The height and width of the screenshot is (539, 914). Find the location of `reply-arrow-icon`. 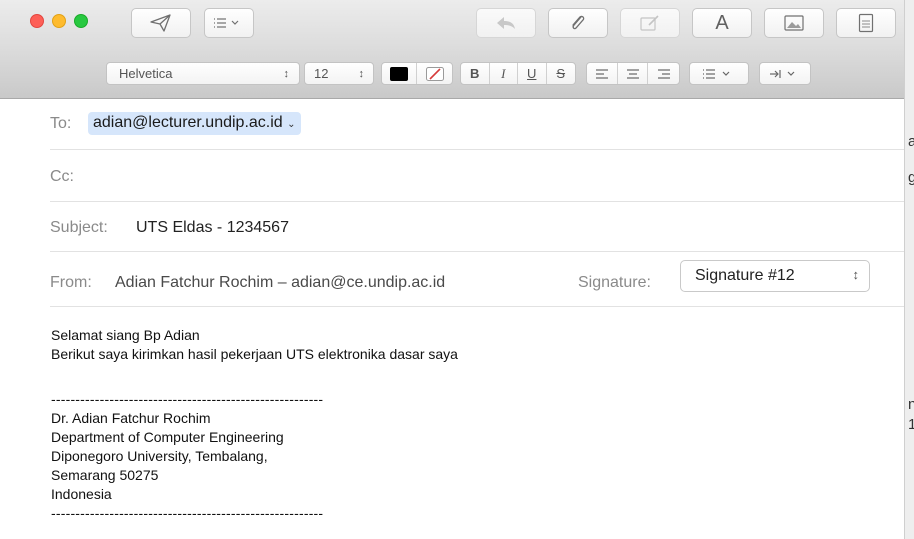

reply-arrow-icon is located at coordinates (506, 23).